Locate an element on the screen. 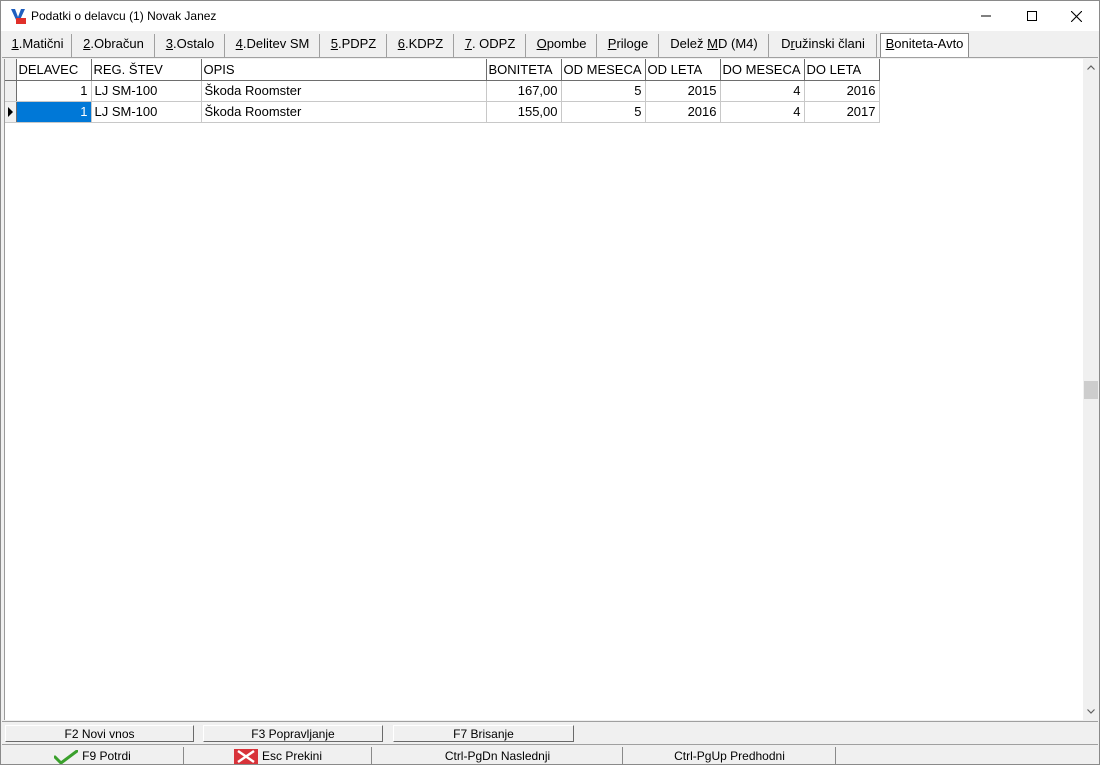 This screenshot has height=765, width=1100. maximize-icon is located at coordinates (1032, 16).